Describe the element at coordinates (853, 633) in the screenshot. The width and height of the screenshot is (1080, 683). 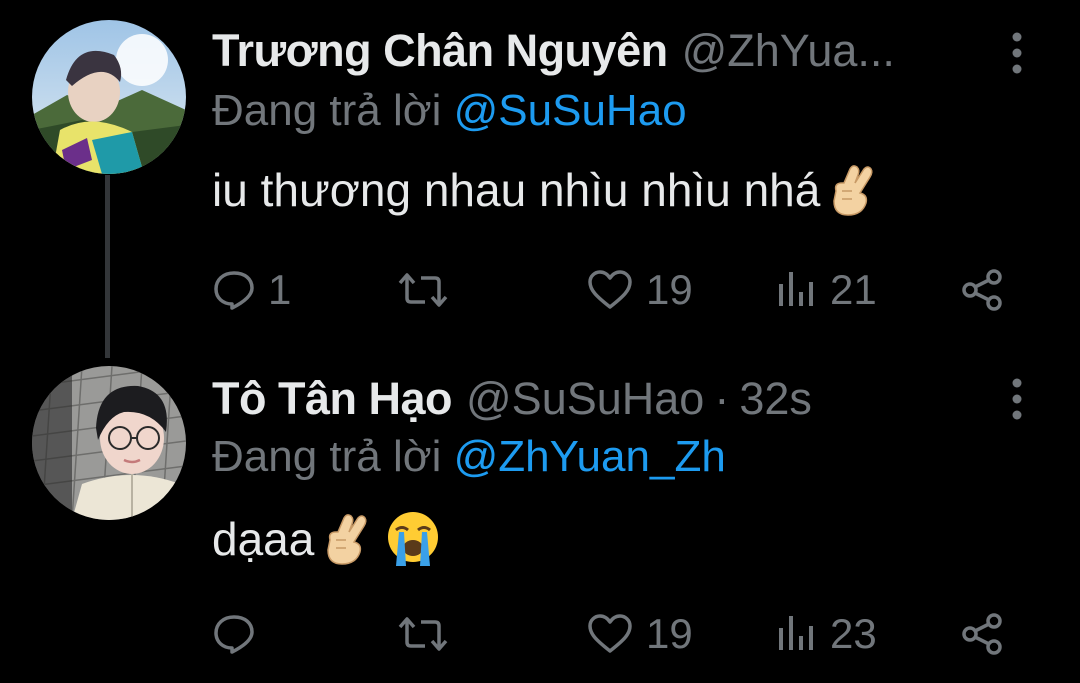
I see `views-count: 23` at that location.